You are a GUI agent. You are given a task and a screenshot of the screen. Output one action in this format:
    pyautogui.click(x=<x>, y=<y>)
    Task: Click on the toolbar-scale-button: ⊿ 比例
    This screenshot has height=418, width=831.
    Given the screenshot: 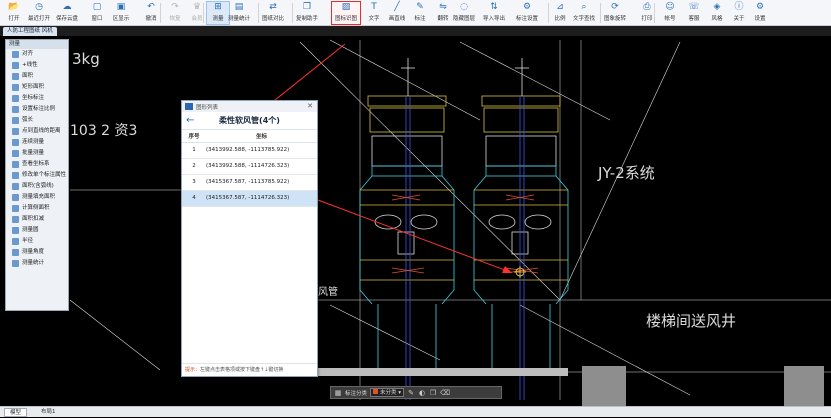 What is the action you would take?
    pyautogui.click(x=560, y=13)
    